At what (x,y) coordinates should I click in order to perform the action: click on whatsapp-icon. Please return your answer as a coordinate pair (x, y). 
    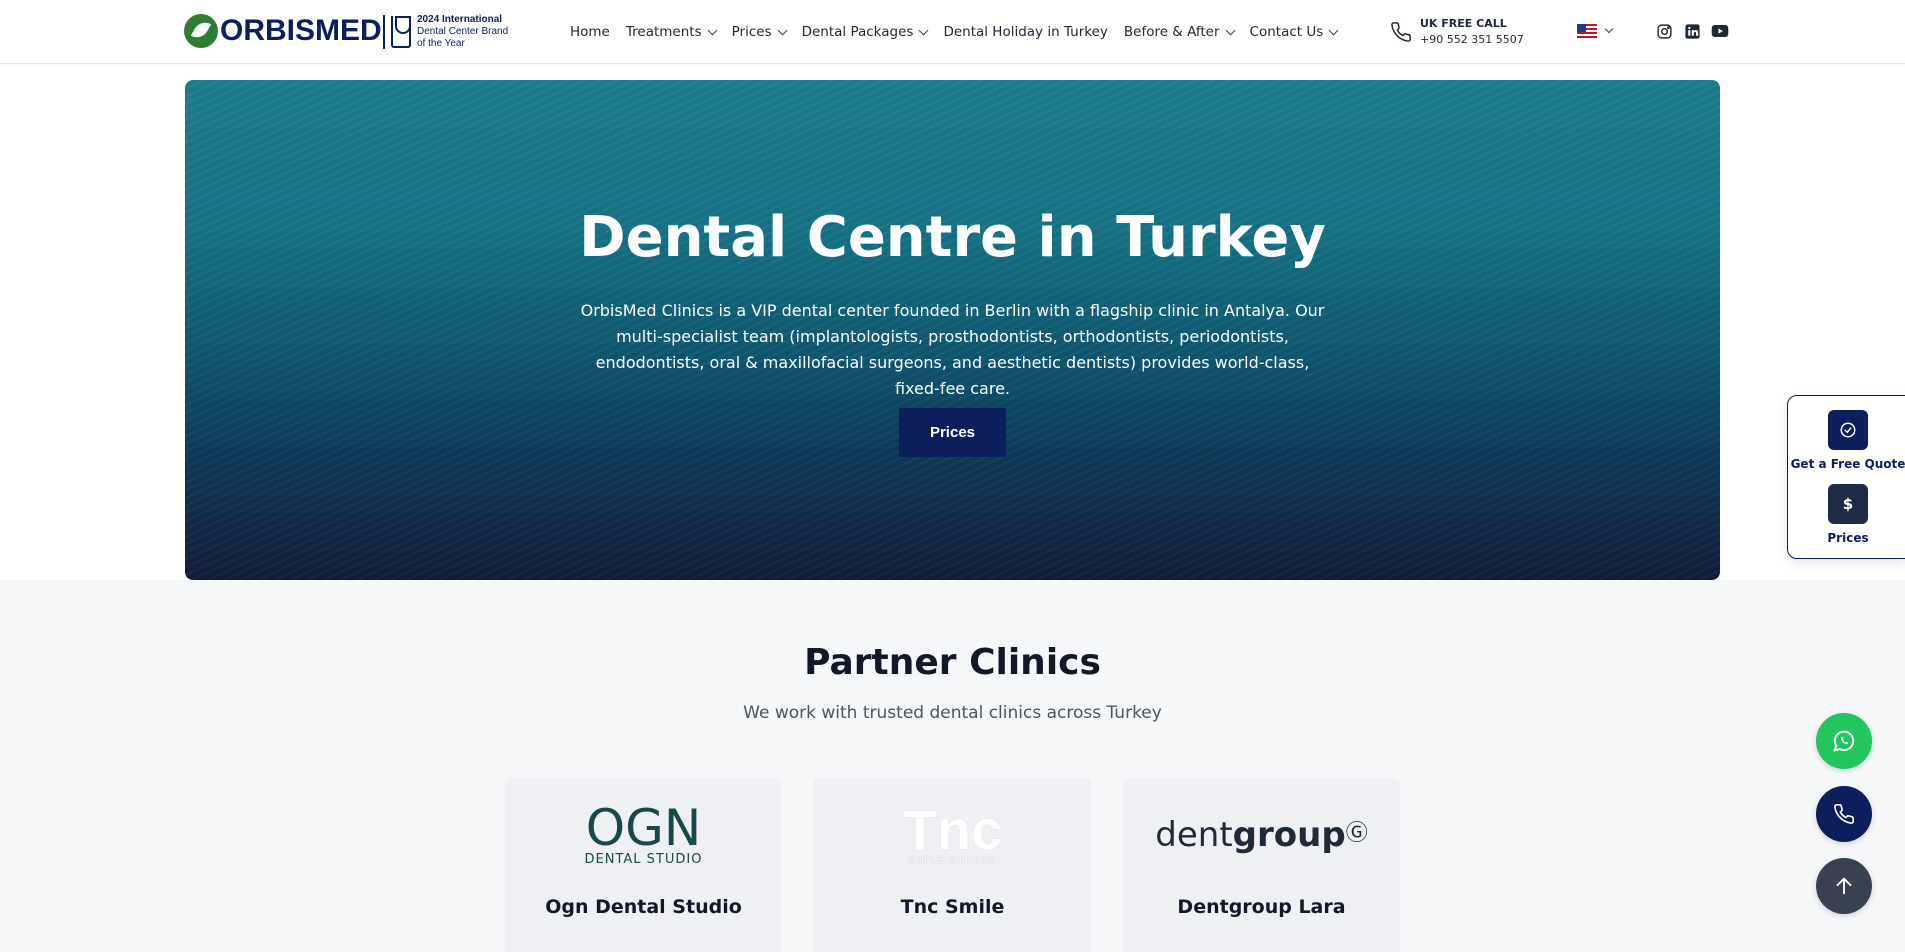
    Looking at the image, I should click on (1844, 741).